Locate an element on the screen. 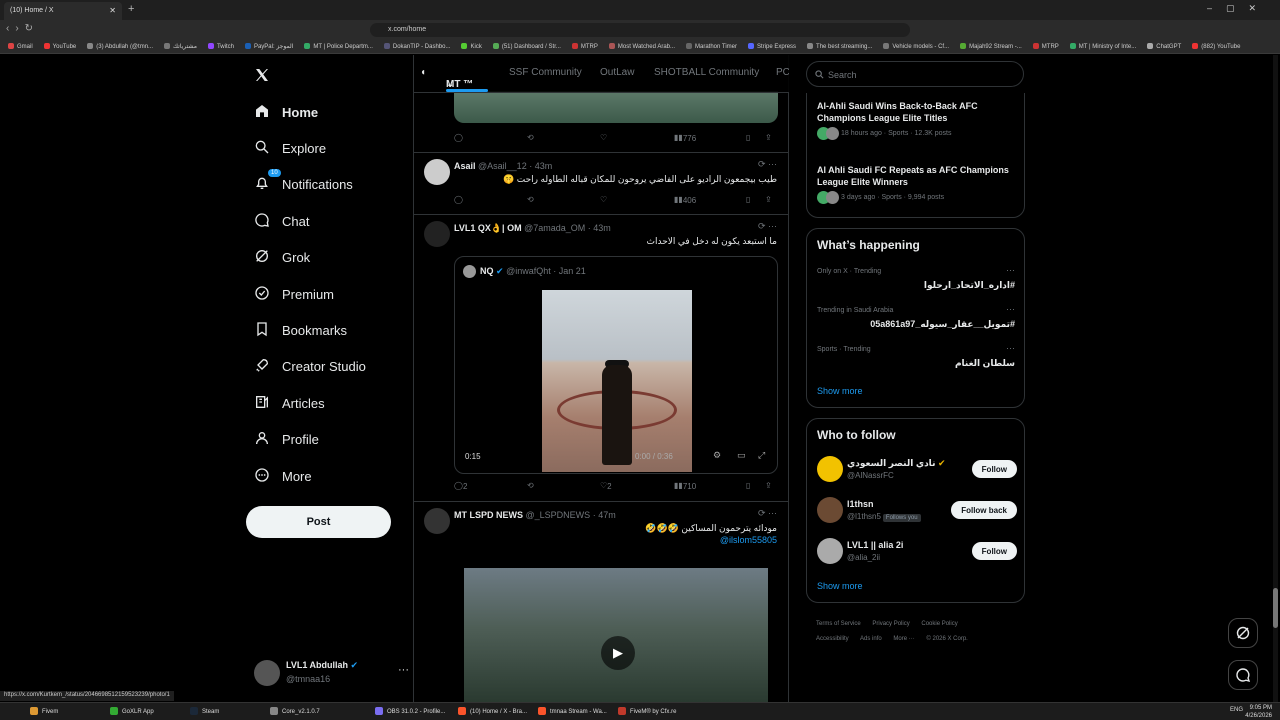 The width and height of the screenshot is (1280, 720). scrollbar-thumb is located at coordinates (1275, 608).